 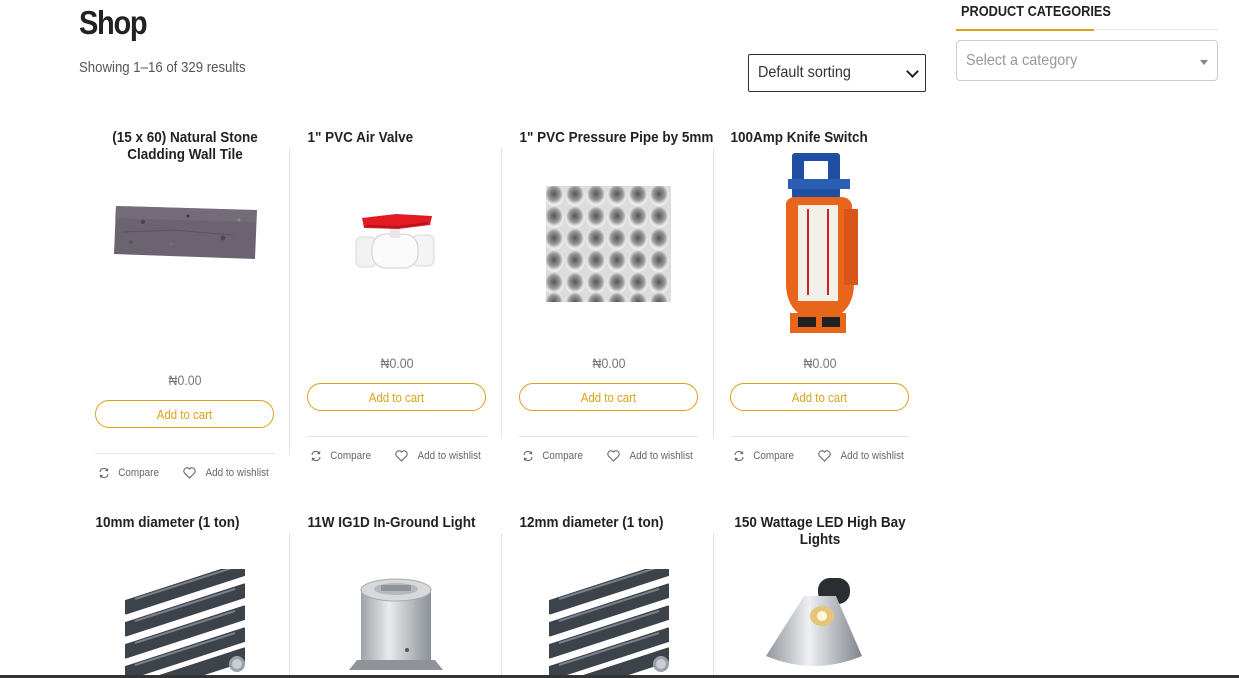 I want to click on product-title: 100Amp Knife Switch, so click(x=815, y=137).